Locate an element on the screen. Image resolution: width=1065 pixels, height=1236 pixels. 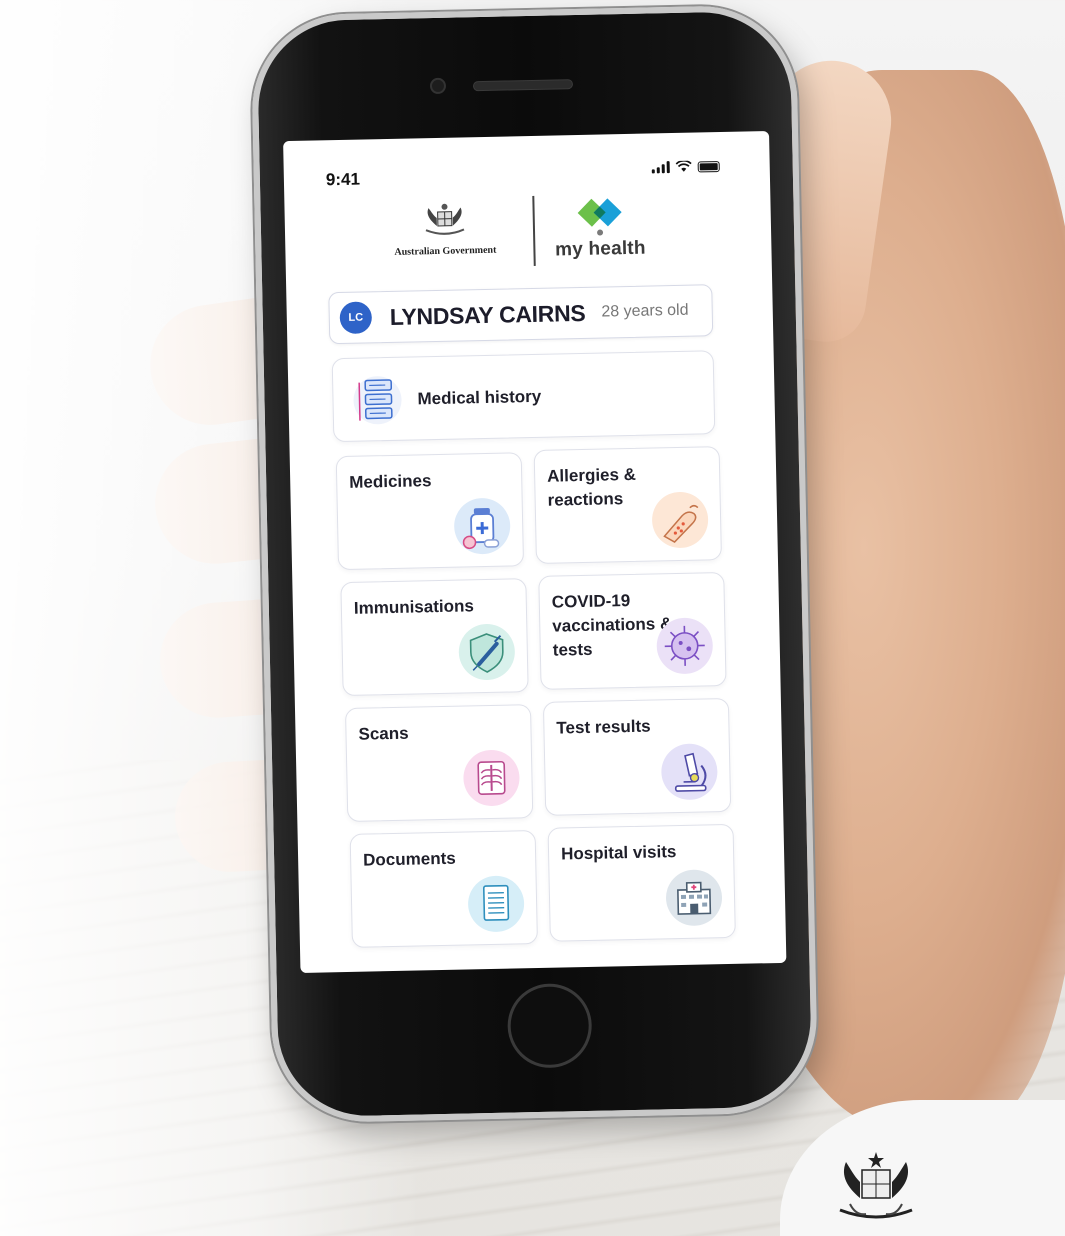
hospital-icon is located at coordinates (694, 898).